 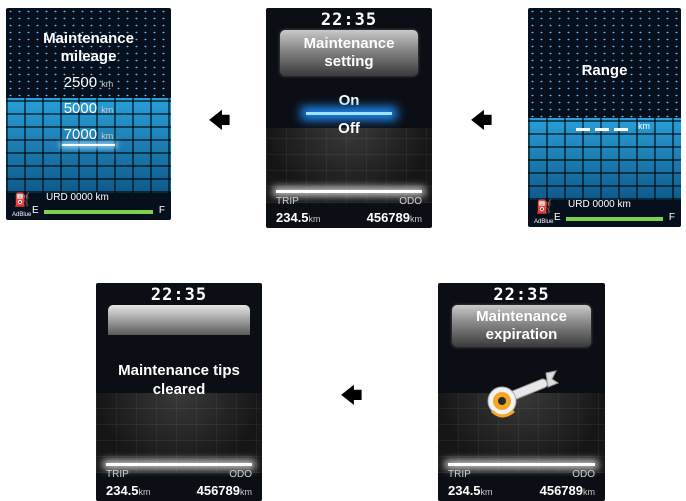 I want to click on screen-range: Range km ⛽ AdBlue E URD 0000 km F, so click(x=604, y=117).